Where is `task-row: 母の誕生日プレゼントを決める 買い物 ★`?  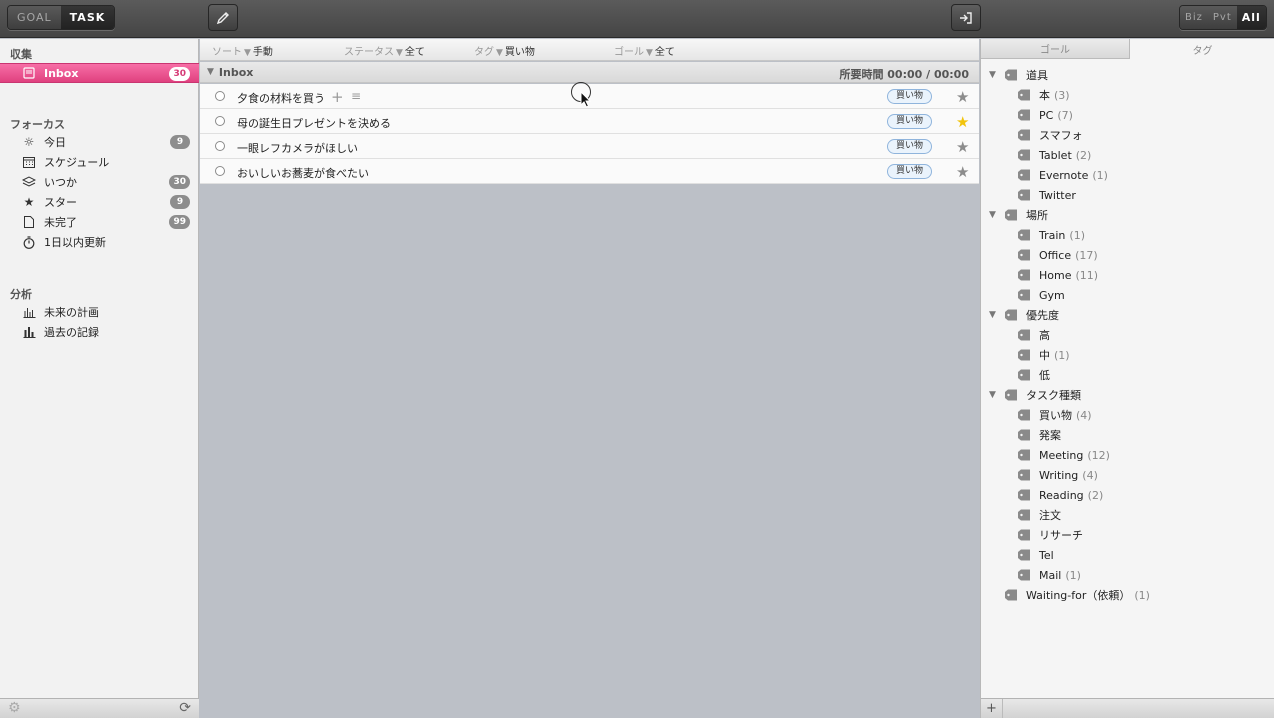
task-row: 母の誕生日プレゼントを決める 買い物 ★ is located at coordinates (589, 121).